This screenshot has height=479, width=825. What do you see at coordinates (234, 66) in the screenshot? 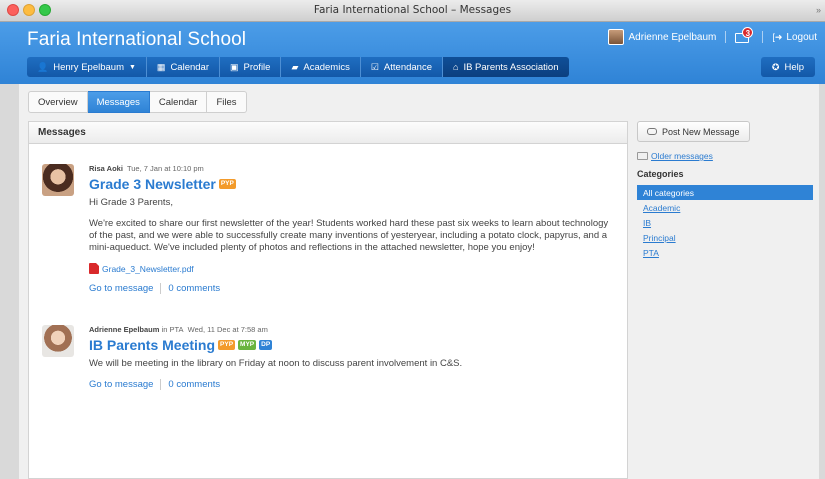
I see `id-card-icon: ▣` at bounding box center [234, 66].